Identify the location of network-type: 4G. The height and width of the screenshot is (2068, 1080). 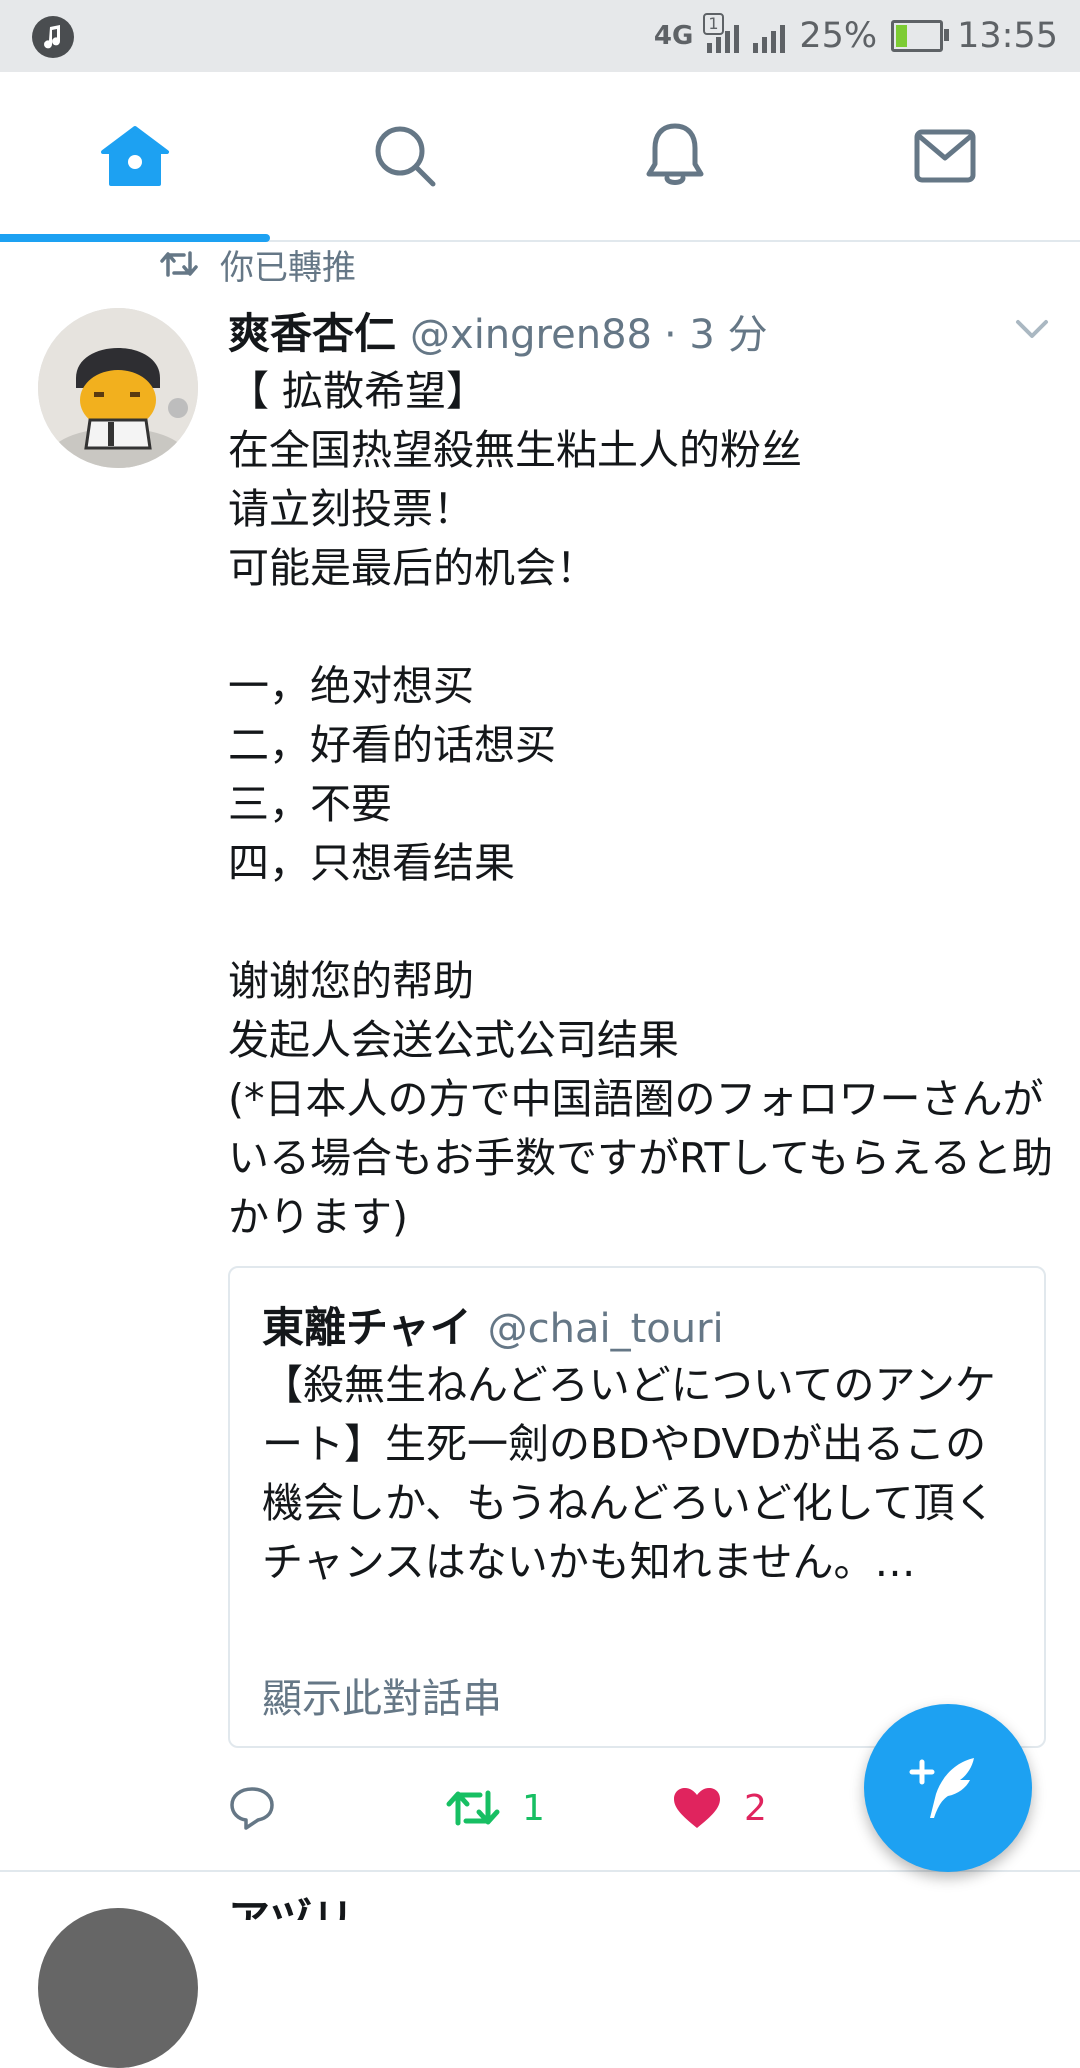
(673, 36).